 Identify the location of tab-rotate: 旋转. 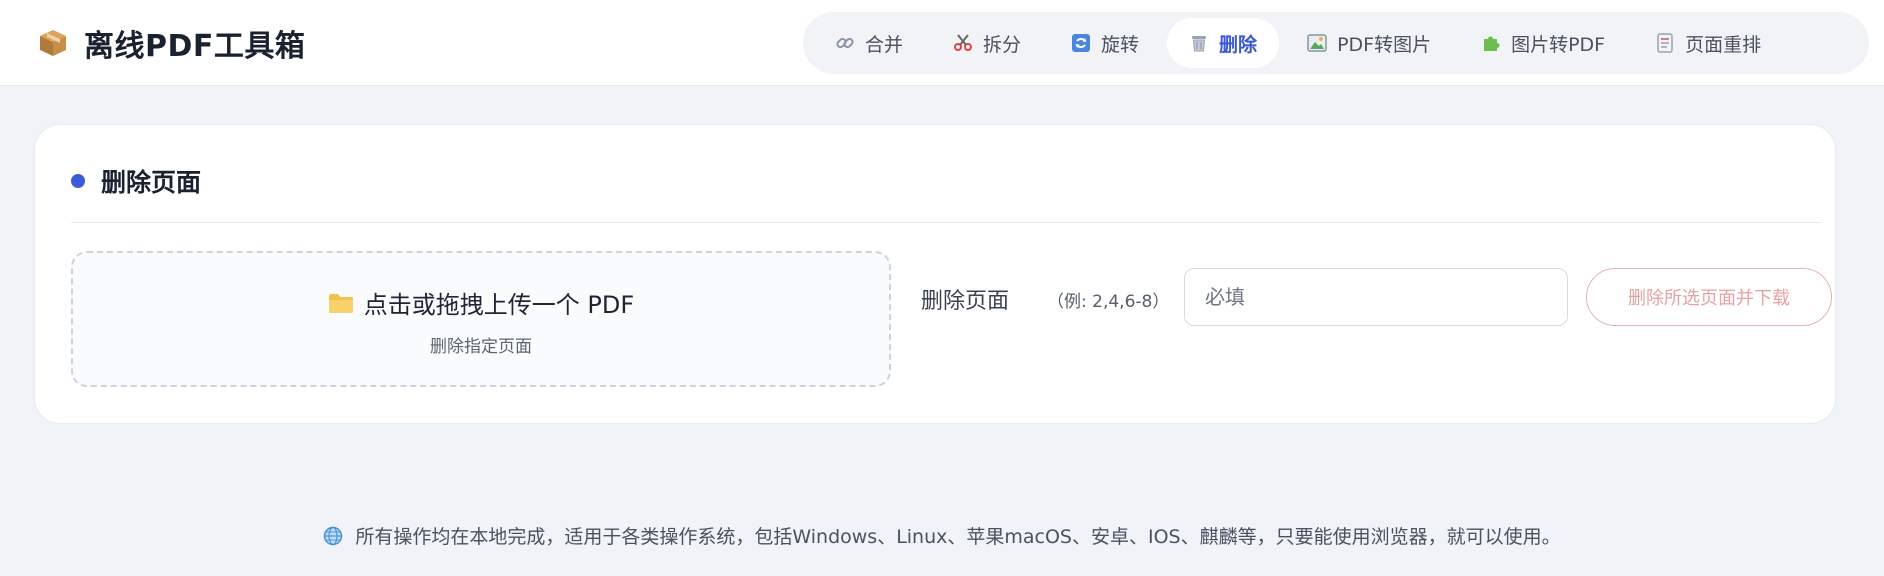
(1105, 43).